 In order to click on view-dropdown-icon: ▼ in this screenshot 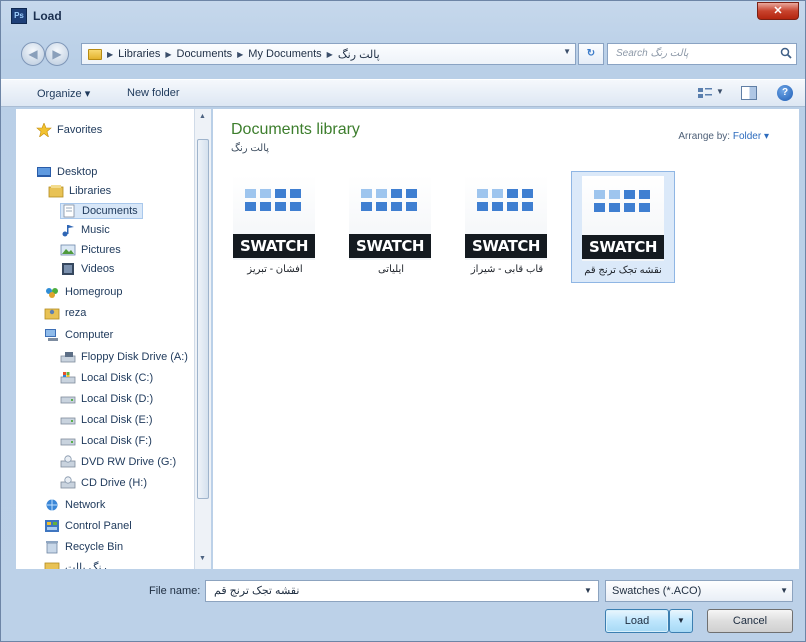, I will do `click(720, 91)`.